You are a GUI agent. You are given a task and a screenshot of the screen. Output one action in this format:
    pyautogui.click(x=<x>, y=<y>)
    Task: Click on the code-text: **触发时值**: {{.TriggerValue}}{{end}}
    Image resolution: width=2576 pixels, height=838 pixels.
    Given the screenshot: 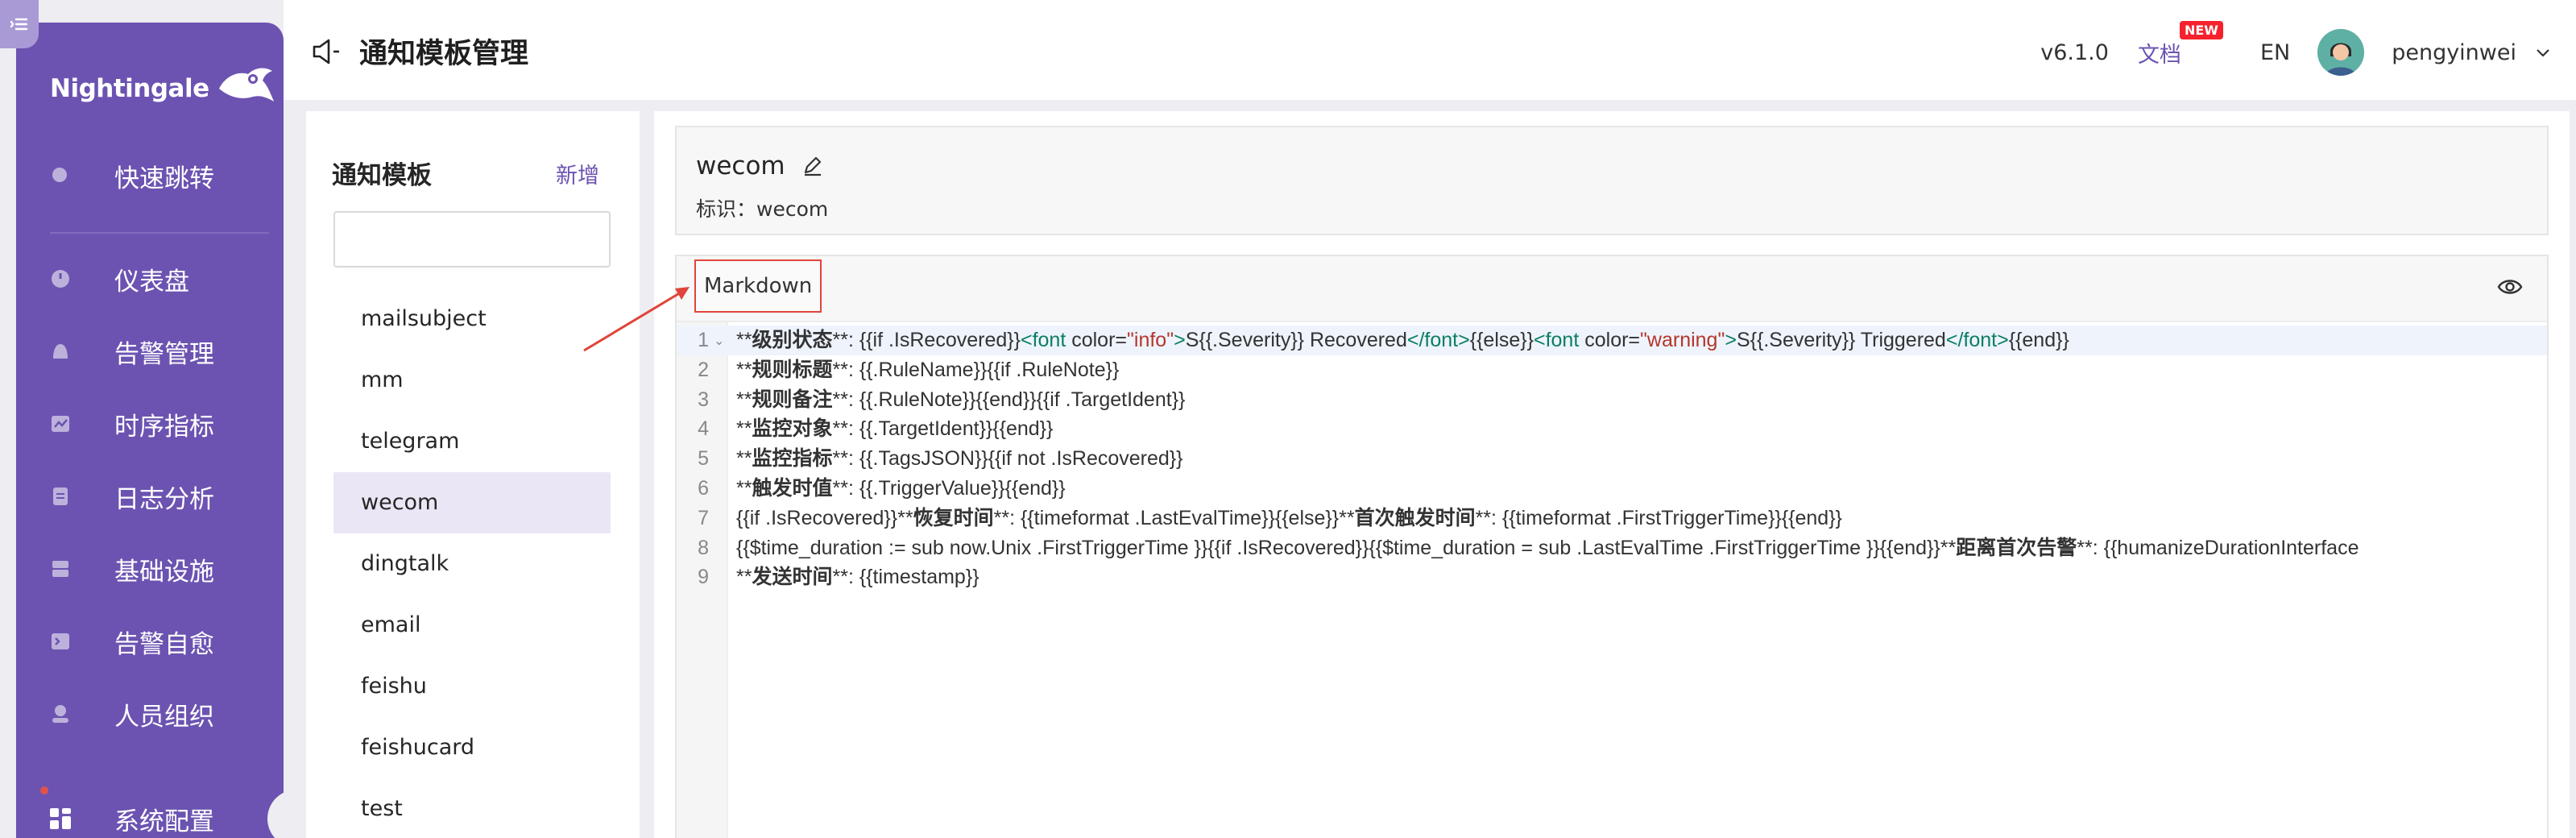 What is the action you would take?
    pyautogui.click(x=901, y=488)
    